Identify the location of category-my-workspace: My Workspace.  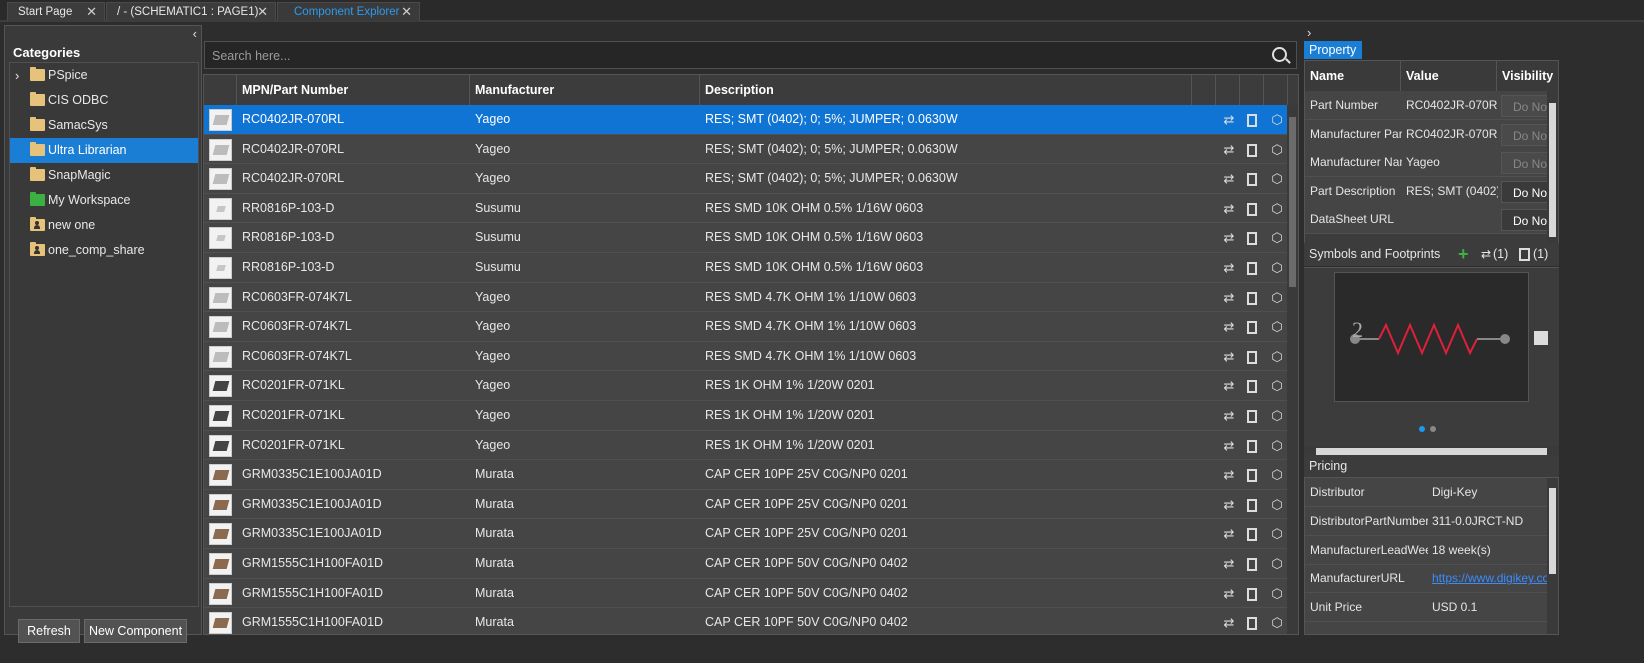
(104, 200).